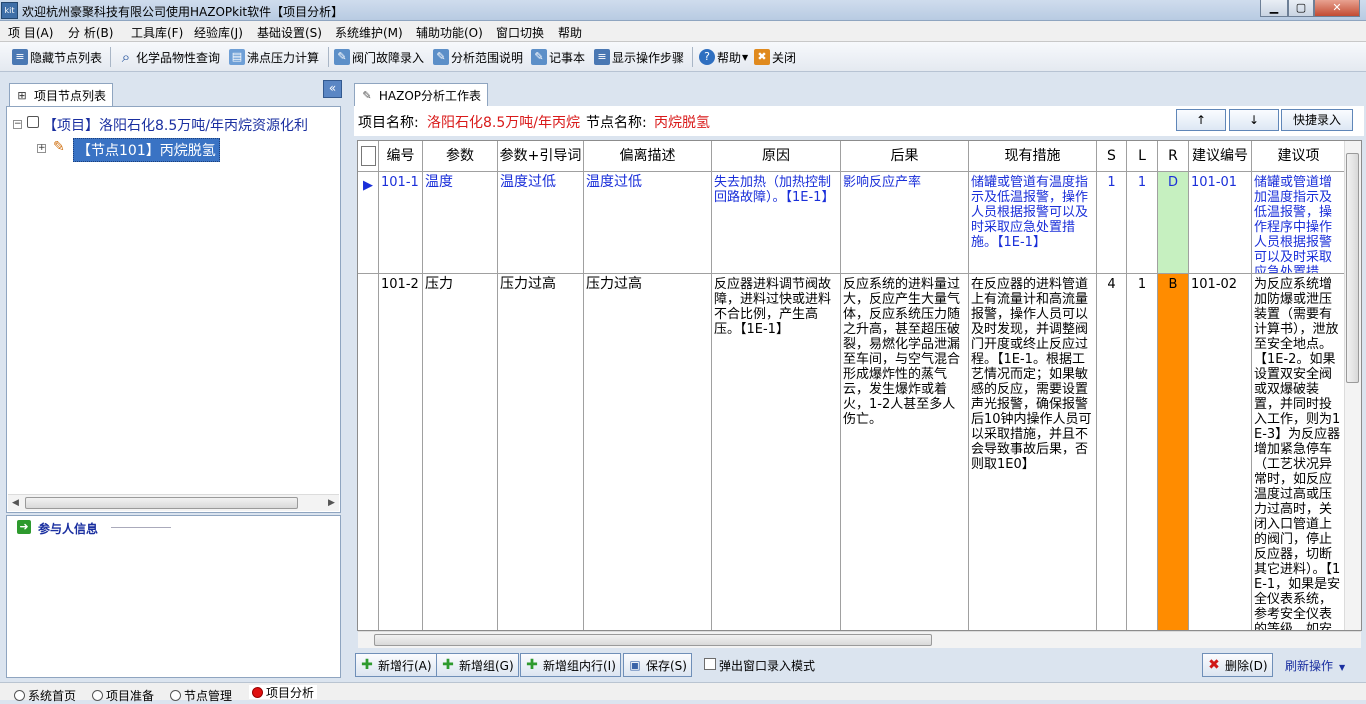 This screenshot has width=1366, height=704. Describe the element at coordinates (449, 32) in the screenshot. I see `menu-aux: 辅助功能(O)` at that location.